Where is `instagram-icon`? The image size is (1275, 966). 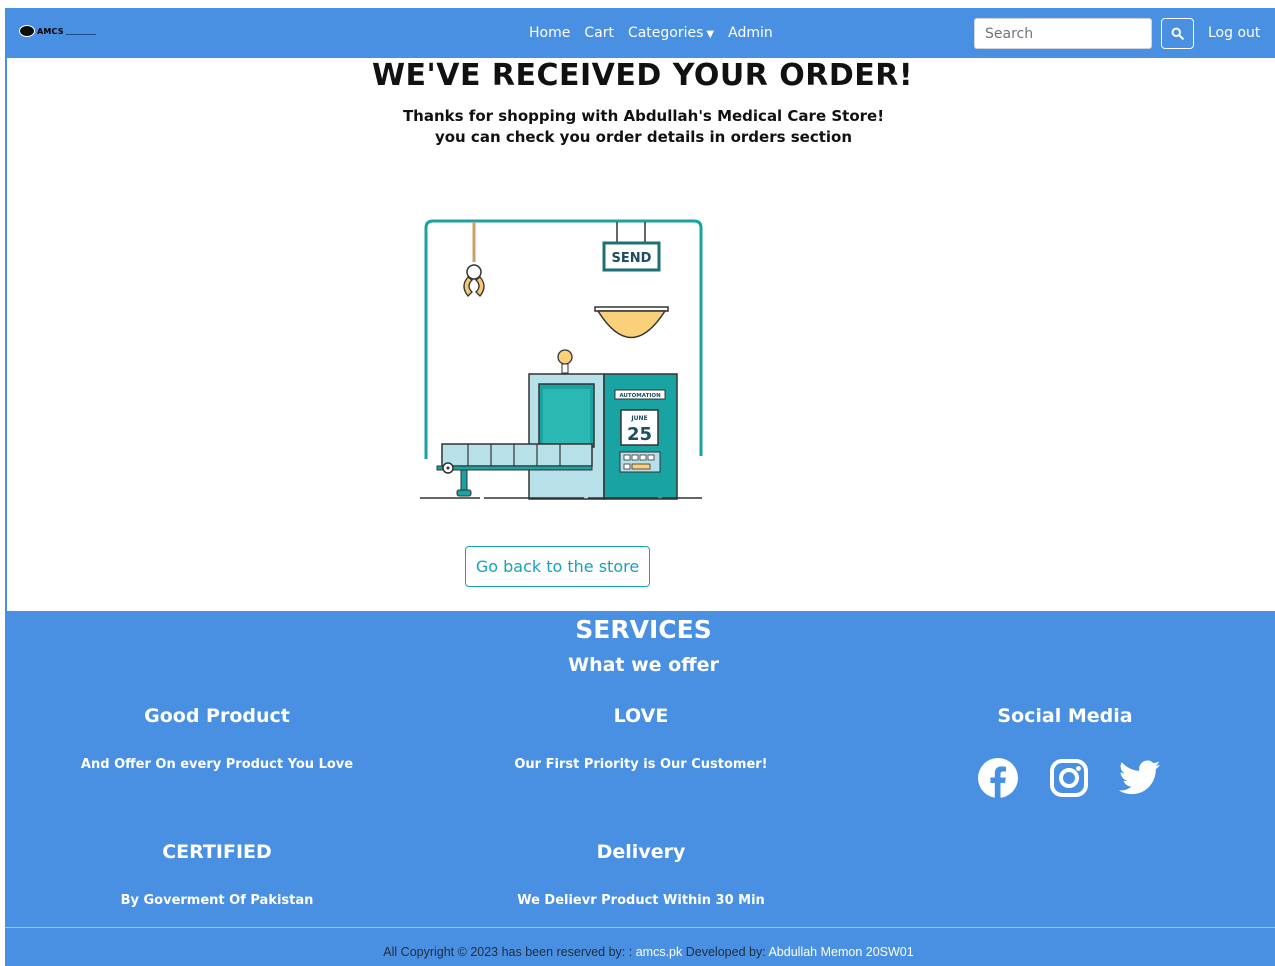
instagram-icon is located at coordinates (1069, 778).